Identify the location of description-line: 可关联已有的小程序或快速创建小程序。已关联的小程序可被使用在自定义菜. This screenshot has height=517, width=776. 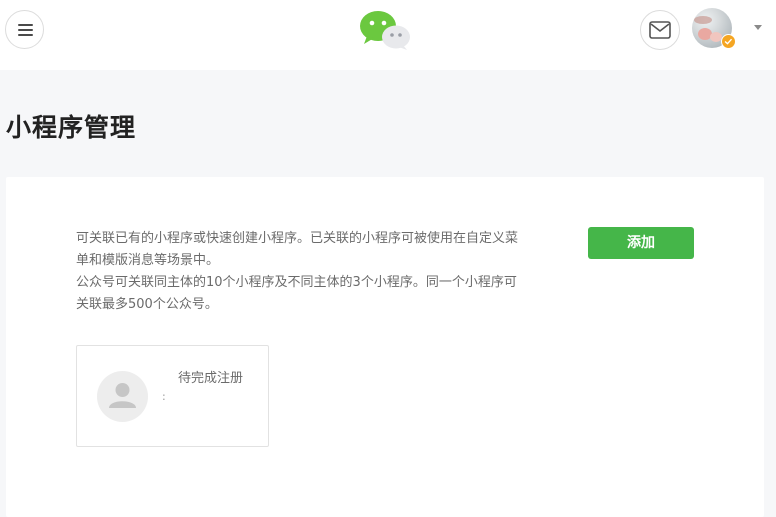
(297, 238).